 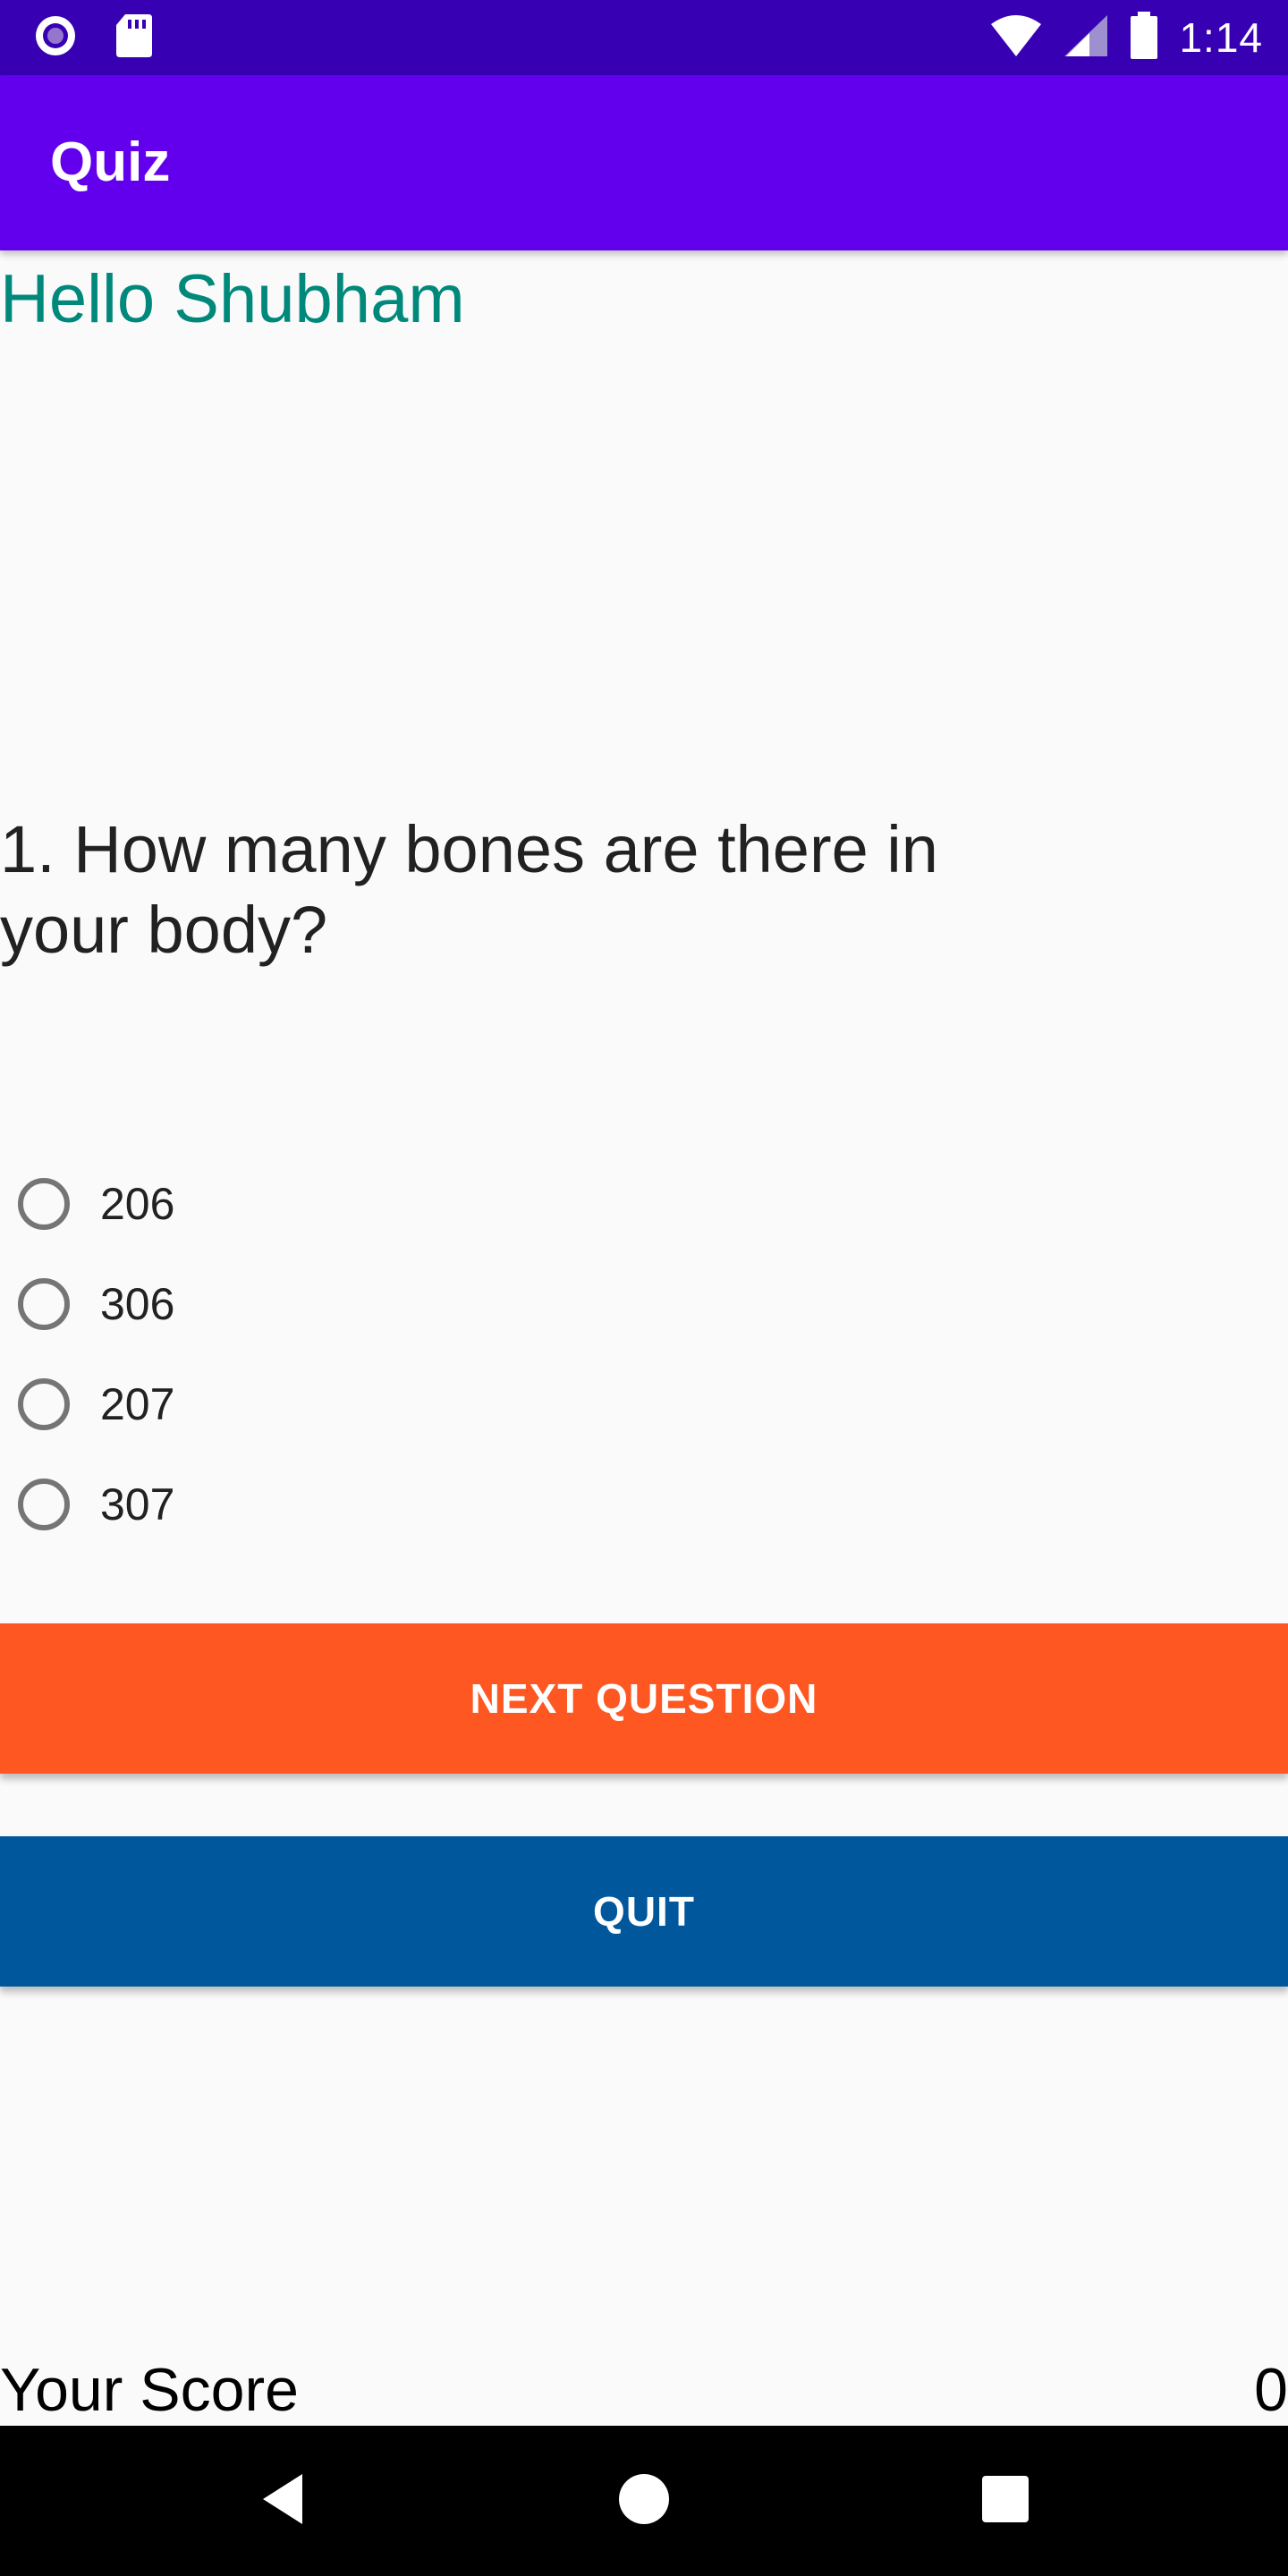 I want to click on answer-option-2: 306, so click(x=96, y=1304).